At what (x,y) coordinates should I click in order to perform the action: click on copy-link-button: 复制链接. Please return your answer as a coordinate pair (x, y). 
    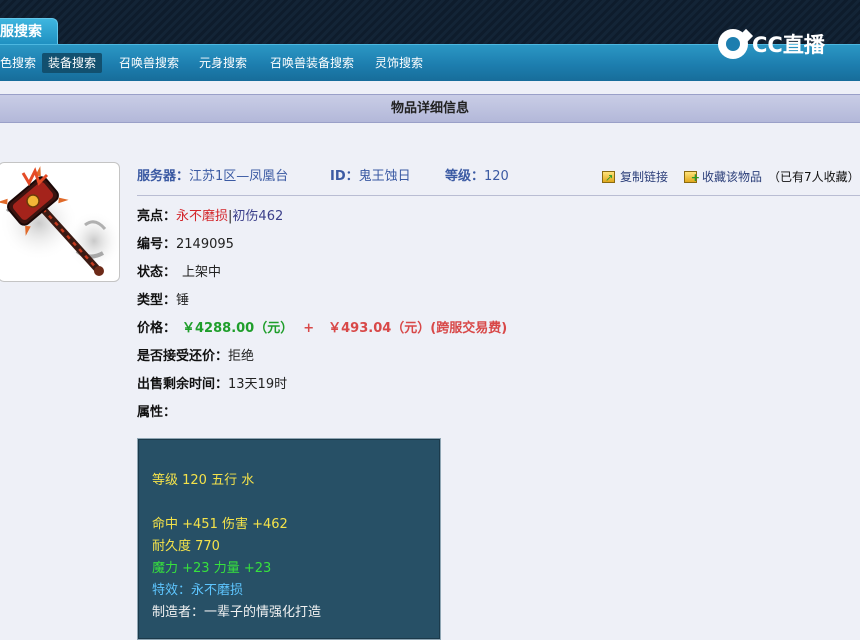
    Looking at the image, I should click on (635, 178).